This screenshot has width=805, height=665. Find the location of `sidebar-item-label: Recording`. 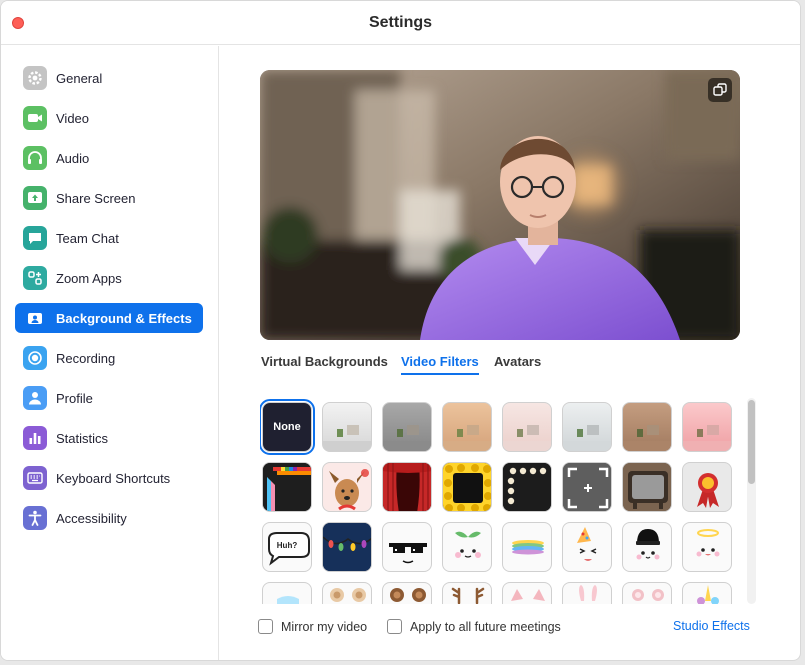

sidebar-item-label: Recording is located at coordinates (86, 358).